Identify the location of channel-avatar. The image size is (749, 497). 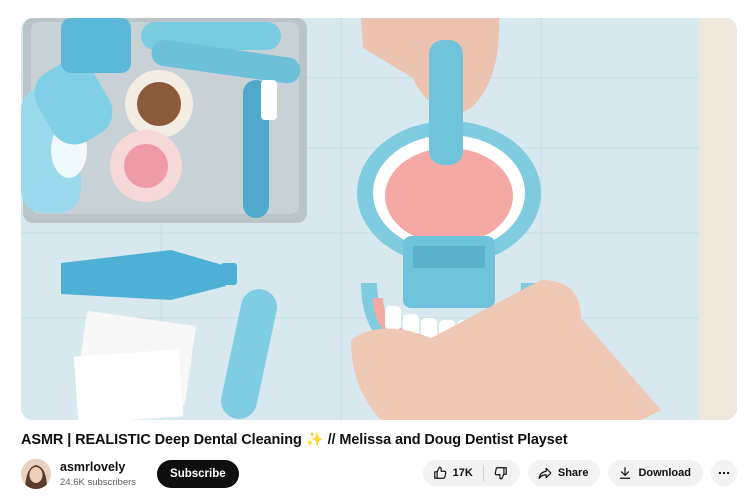
(36, 474).